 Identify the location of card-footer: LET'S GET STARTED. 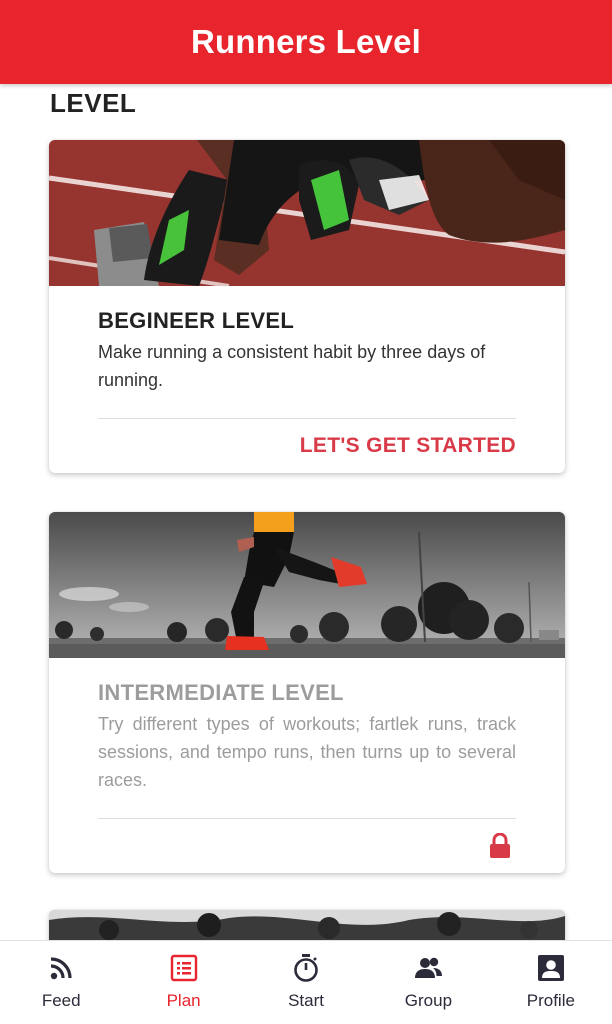
(307, 446).